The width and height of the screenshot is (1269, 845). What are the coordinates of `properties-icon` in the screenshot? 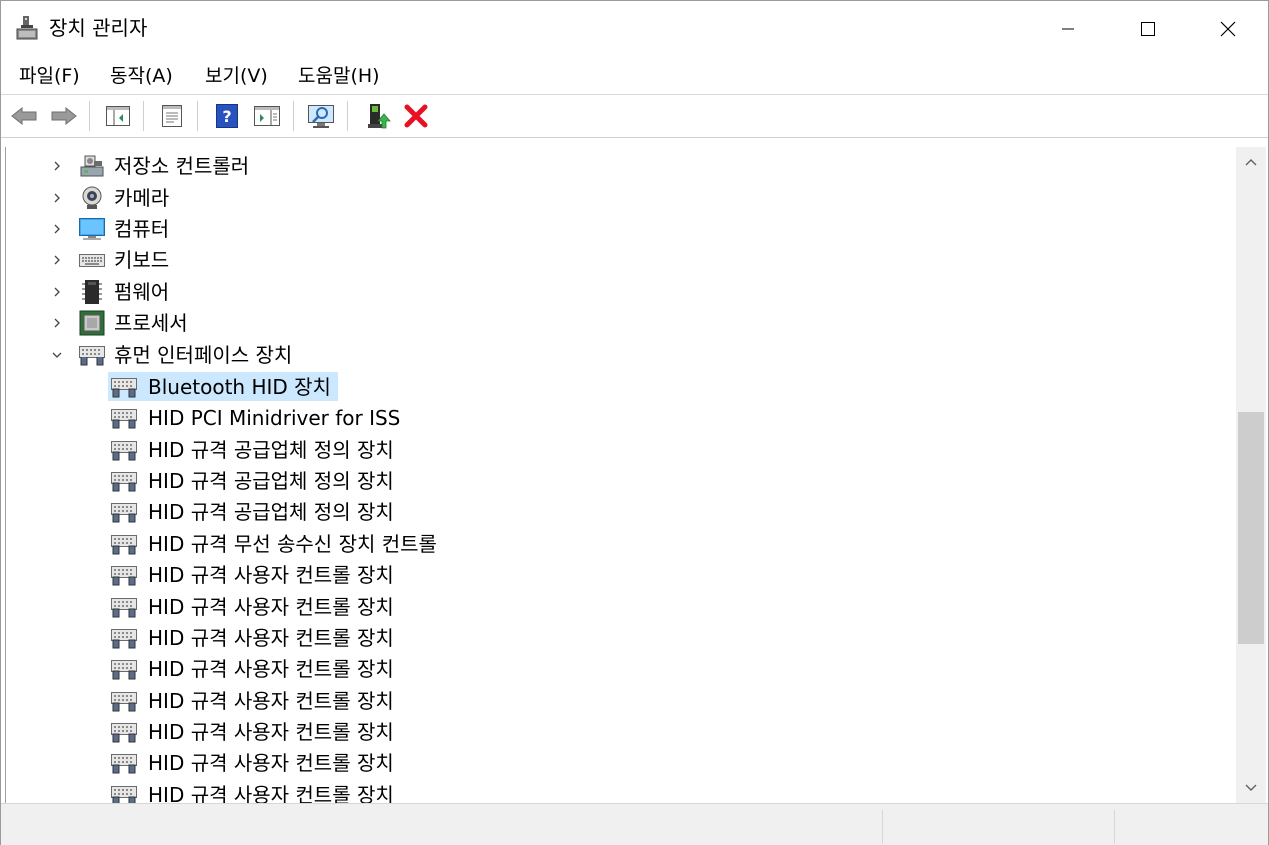 It's located at (172, 116).